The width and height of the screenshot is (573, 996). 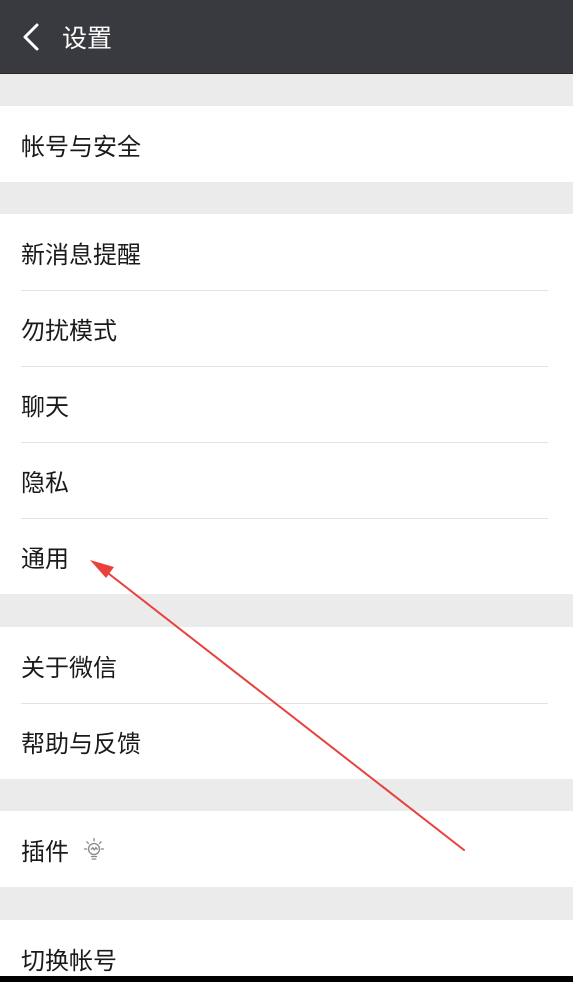 What do you see at coordinates (81, 254) in the screenshot?
I see `new-message-alert-label: 新消息提醒` at bounding box center [81, 254].